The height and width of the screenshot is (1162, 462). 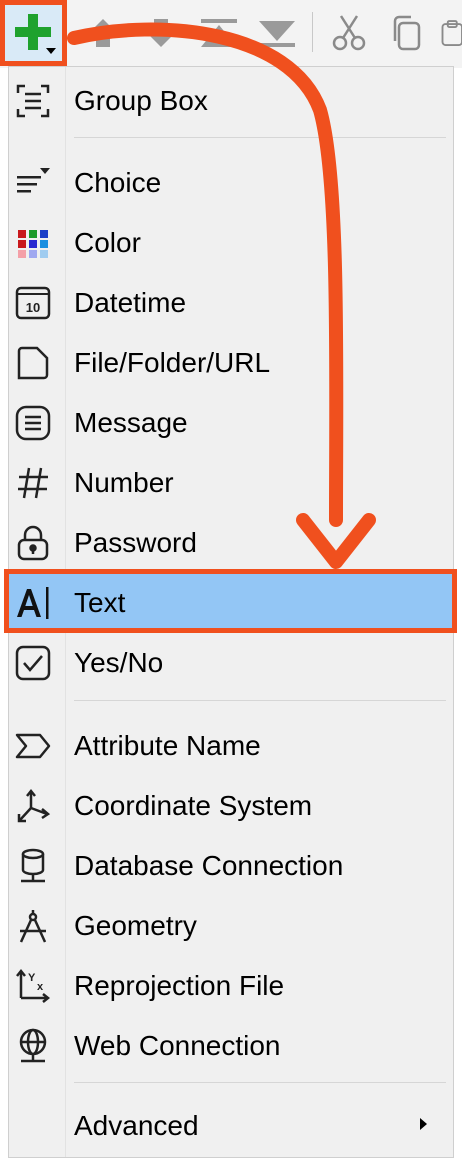 I want to click on menu-item-choice: Choice, so click(x=231, y=183).